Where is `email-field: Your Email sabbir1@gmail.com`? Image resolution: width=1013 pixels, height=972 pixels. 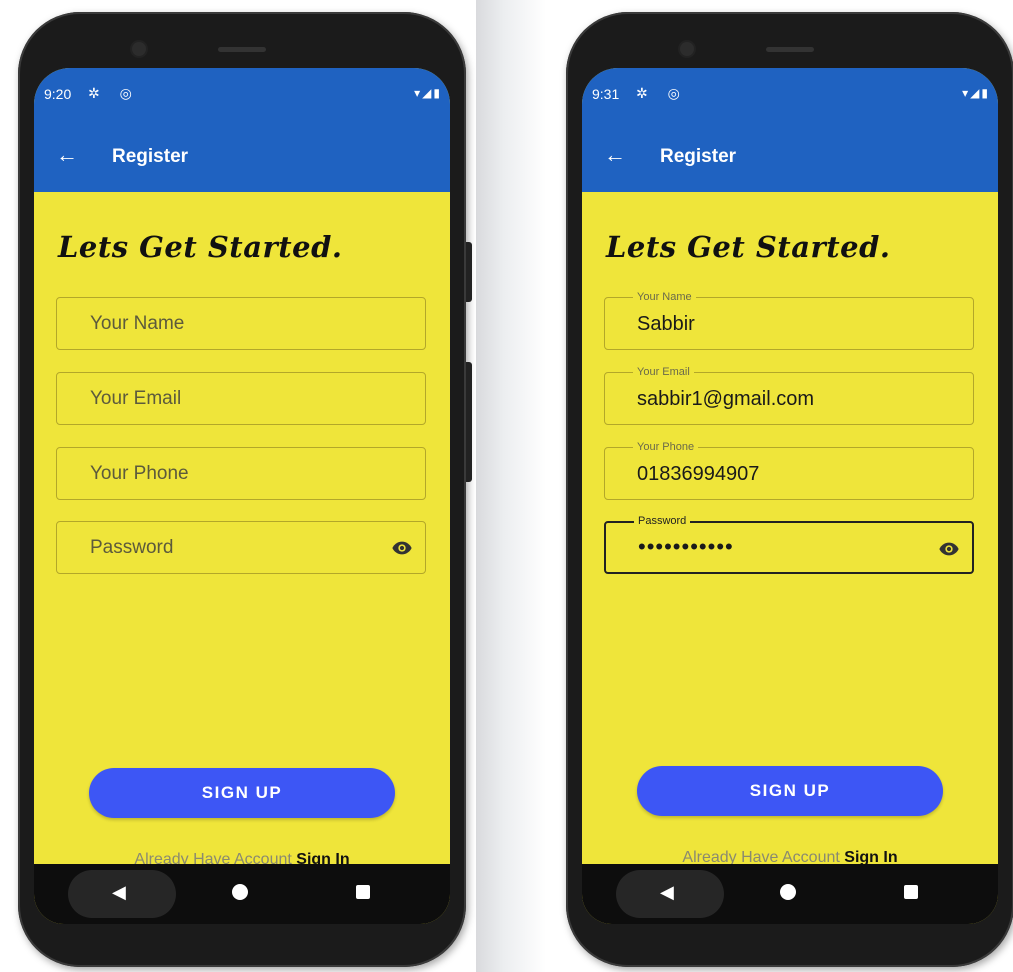 email-field: Your Email sabbir1@gmail.com is located at coordinates (789, 395).